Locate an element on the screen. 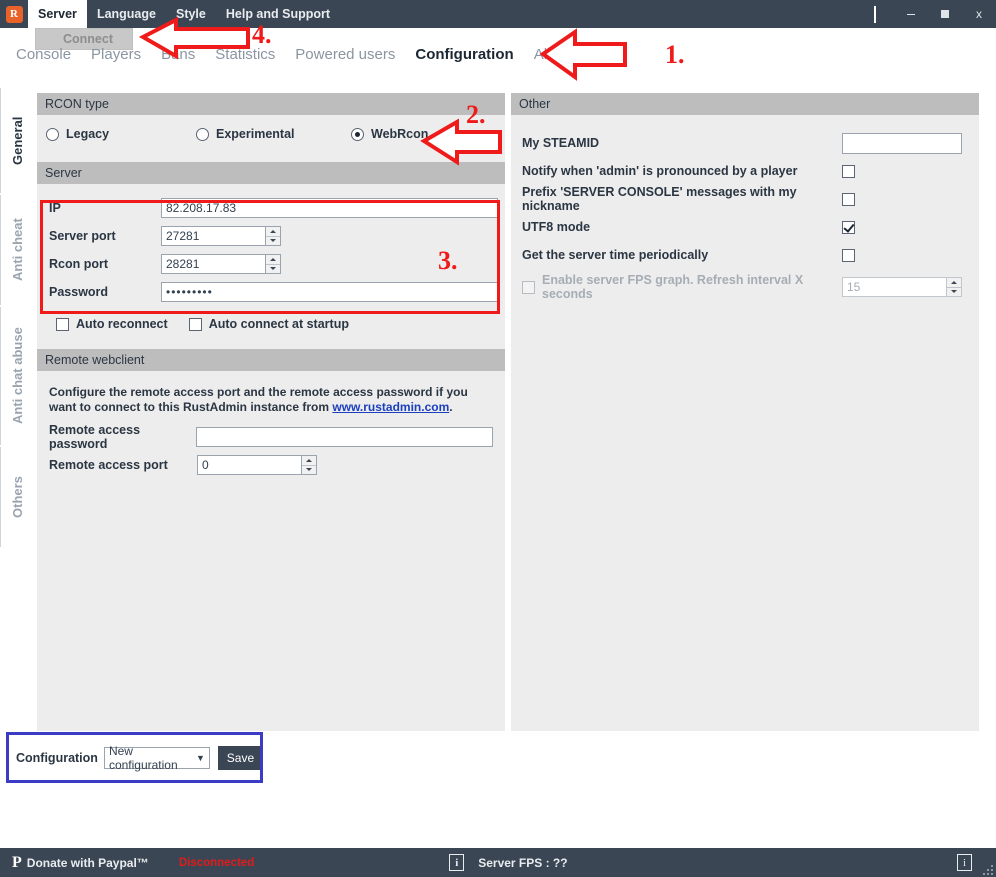 This screenshot has width=996, height=877. checkbox-label-auto-reconnect: Auto reconnect is located at coordinates (122, 324).